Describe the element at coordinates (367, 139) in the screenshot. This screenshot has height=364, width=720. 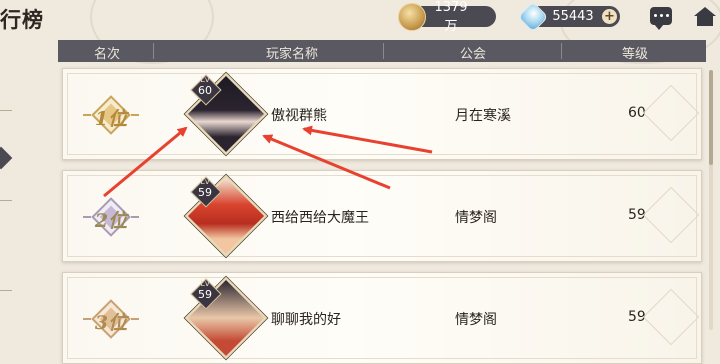
I see `arrow-from-right-upper` at that location.